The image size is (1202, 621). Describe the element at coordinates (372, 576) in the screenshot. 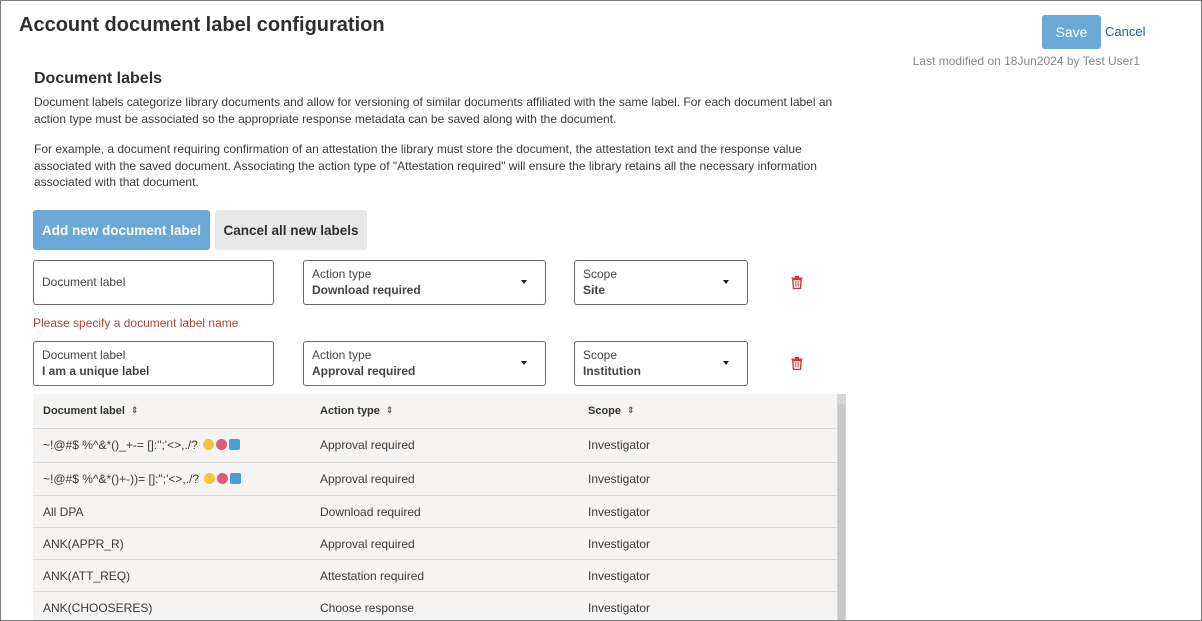

I see `cell-action-type: Attestation required` at that location.